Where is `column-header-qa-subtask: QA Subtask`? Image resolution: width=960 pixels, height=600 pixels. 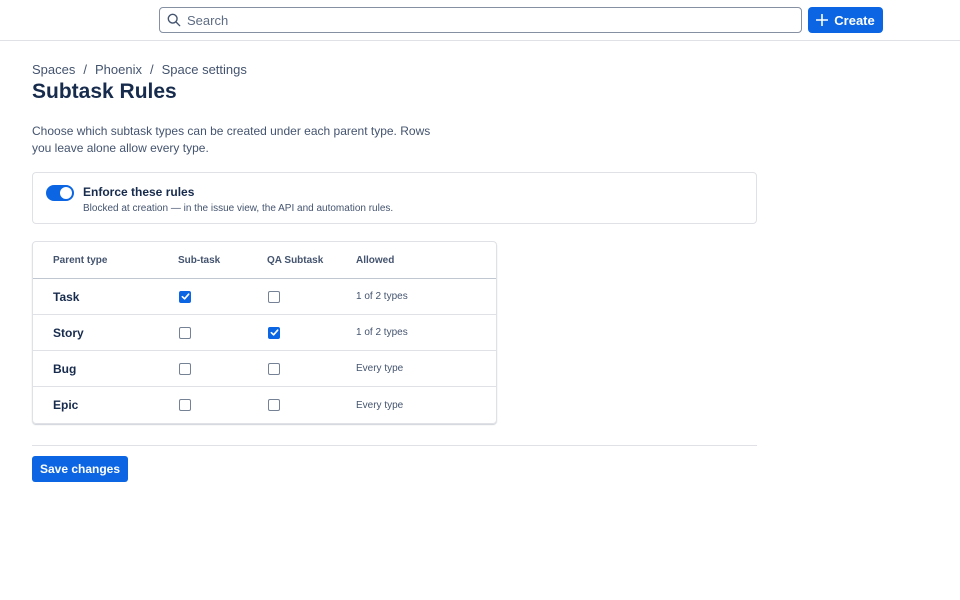 column-header-qa-subtask: QA Subtask is located at coordinates (295, 260).